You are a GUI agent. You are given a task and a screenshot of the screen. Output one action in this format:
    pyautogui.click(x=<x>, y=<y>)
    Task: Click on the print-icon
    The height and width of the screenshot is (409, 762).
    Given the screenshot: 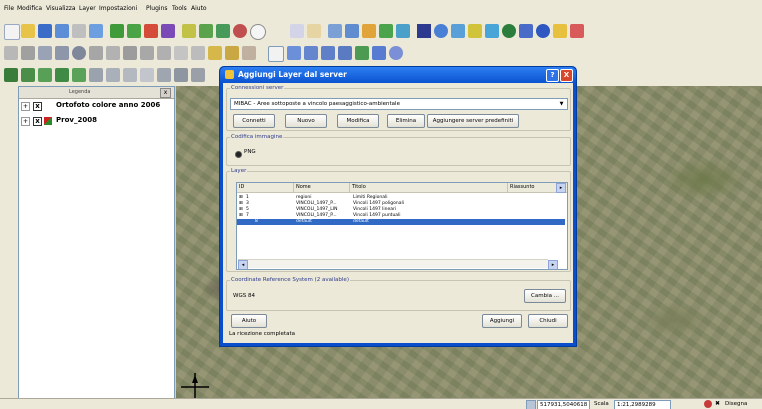 What is the action you would take?
    pyautogui.click(x=79, y=31)
    